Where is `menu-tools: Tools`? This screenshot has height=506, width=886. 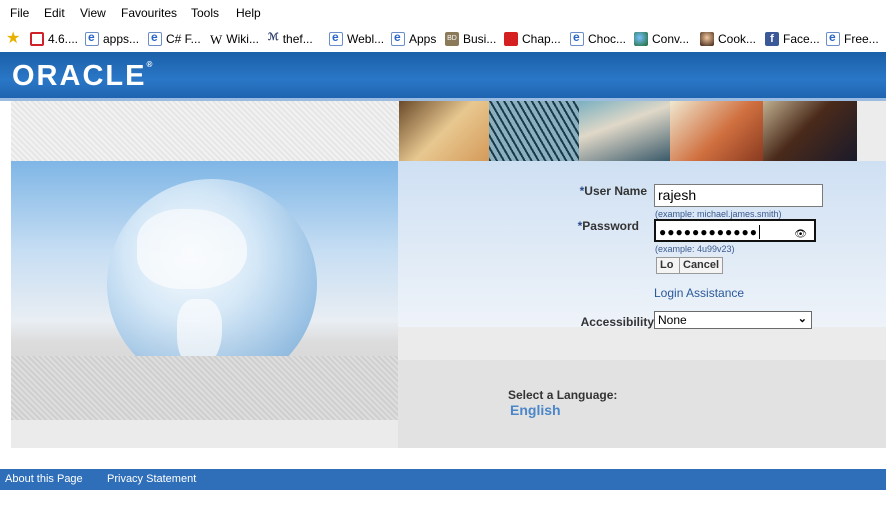 menu-tools: Tools is located at coordinates (205, 13).